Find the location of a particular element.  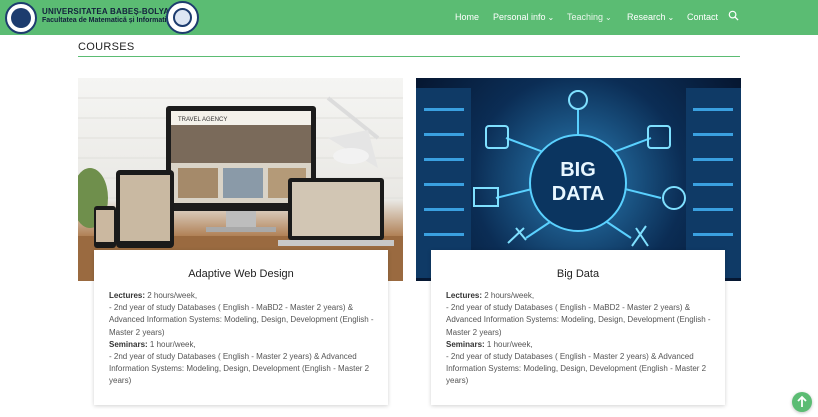

nav-home-label: Home is located at coordinates (467, 17).